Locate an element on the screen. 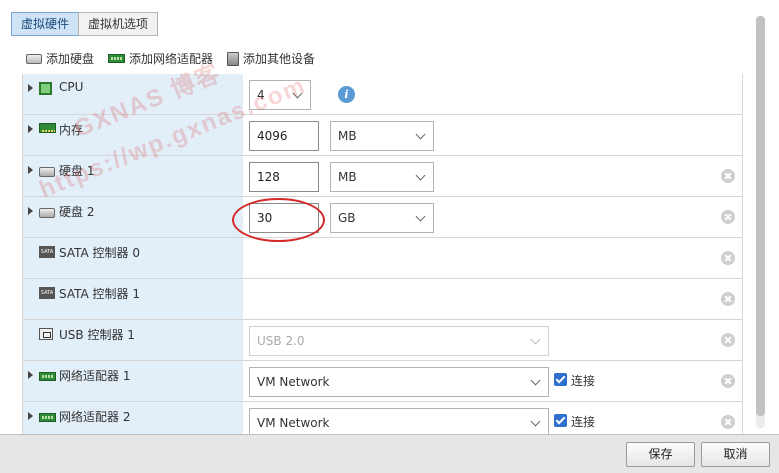  cpu-count-value: 4 is located at coordinates (261, 95).